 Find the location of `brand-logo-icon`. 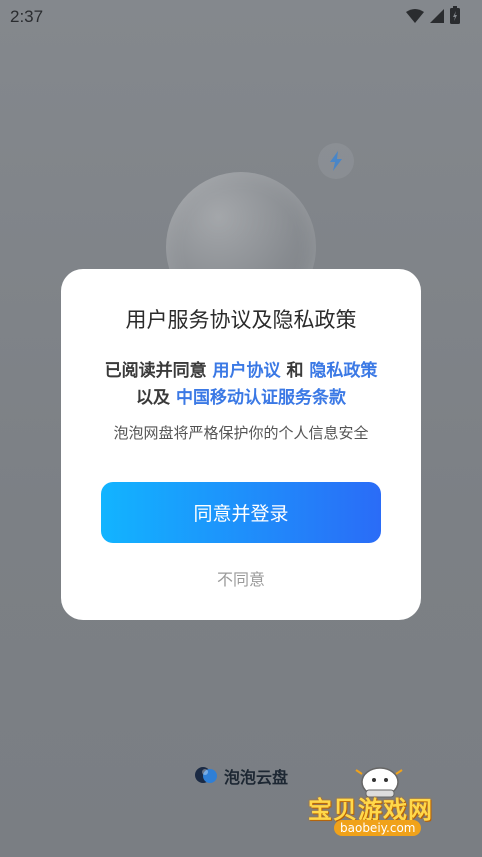

brand-logo-icon is located at coordinates (206, 776).